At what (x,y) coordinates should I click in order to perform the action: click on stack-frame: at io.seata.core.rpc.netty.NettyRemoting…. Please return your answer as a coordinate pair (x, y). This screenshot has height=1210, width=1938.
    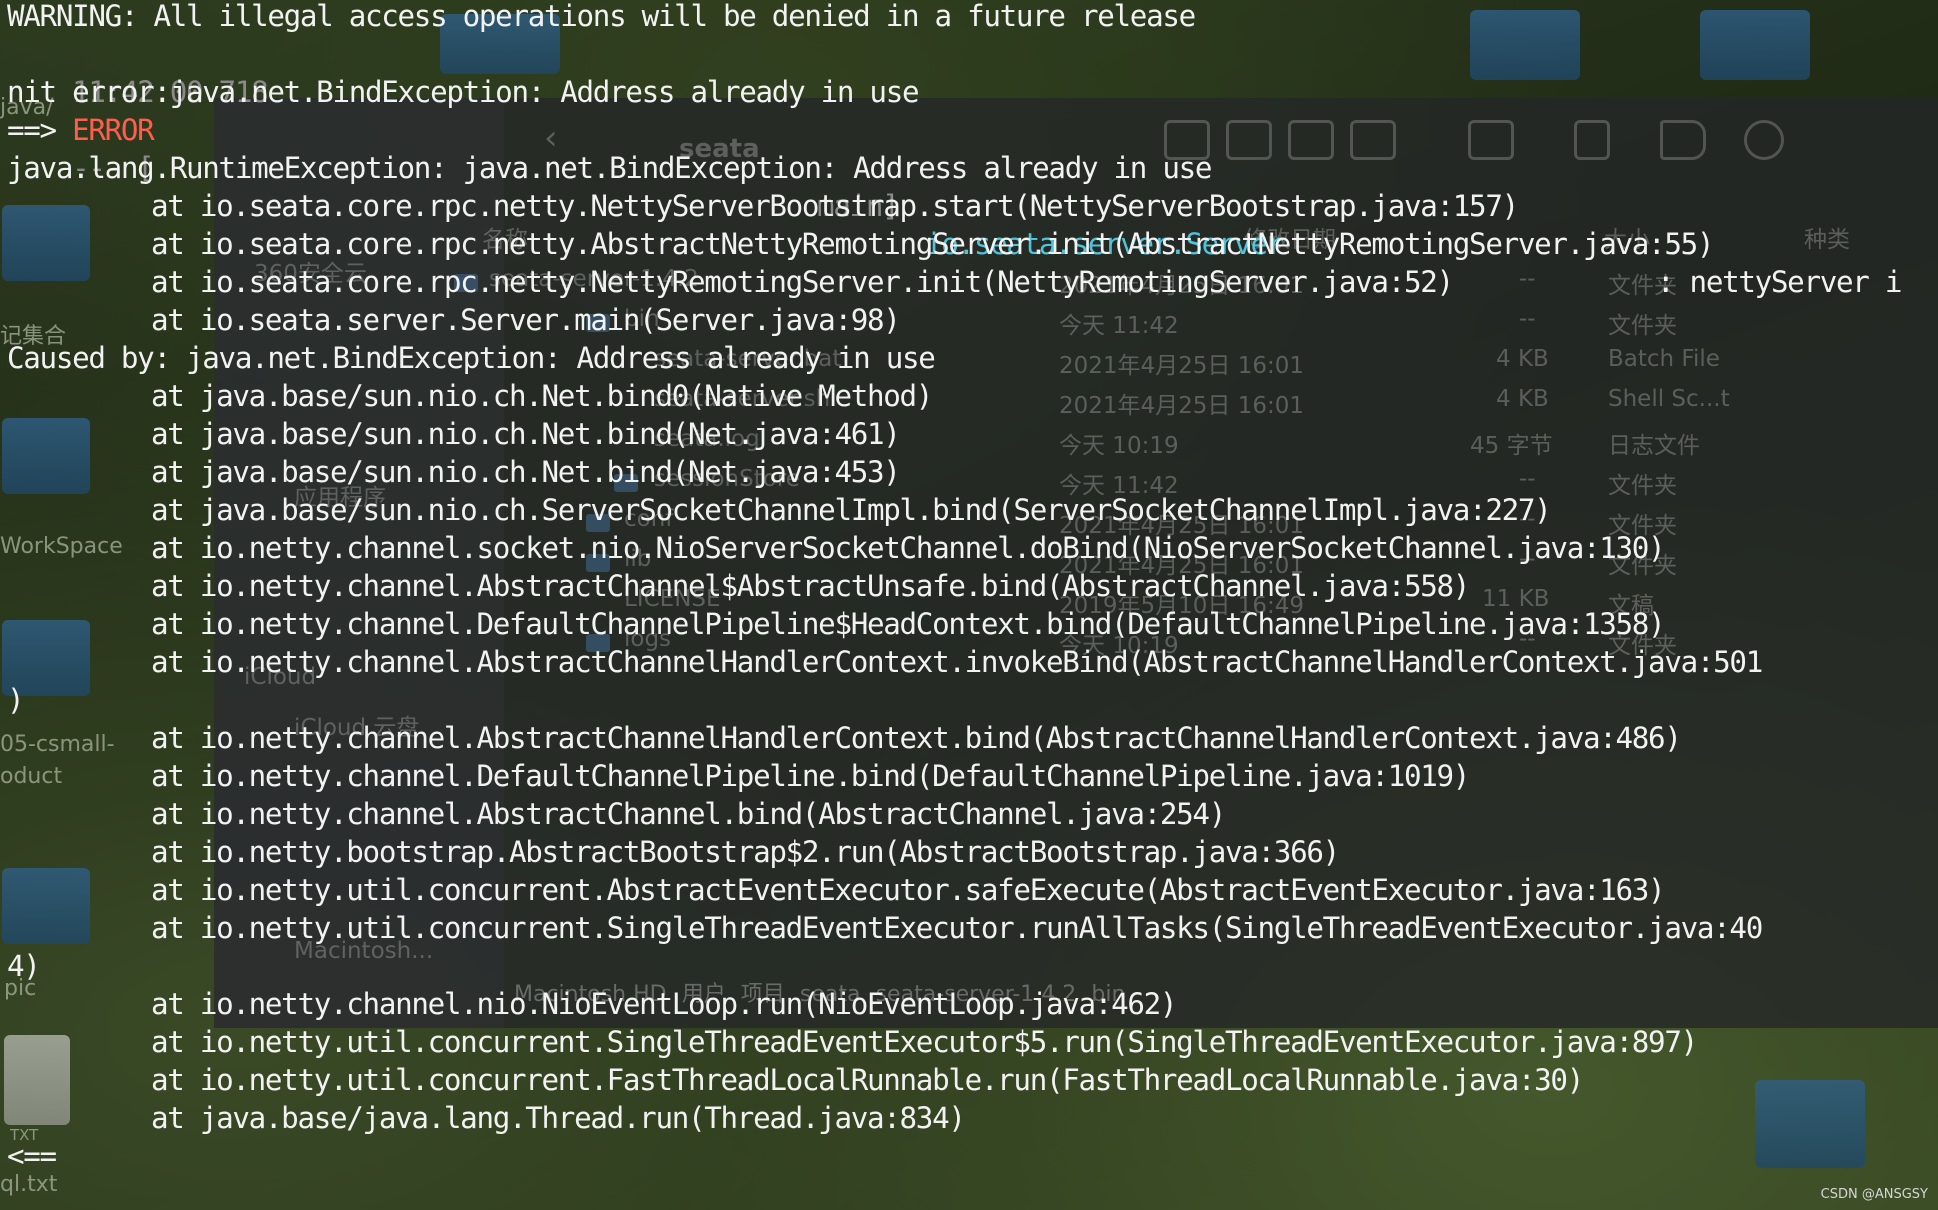
    Looking at the image, I should click on (802, 282).